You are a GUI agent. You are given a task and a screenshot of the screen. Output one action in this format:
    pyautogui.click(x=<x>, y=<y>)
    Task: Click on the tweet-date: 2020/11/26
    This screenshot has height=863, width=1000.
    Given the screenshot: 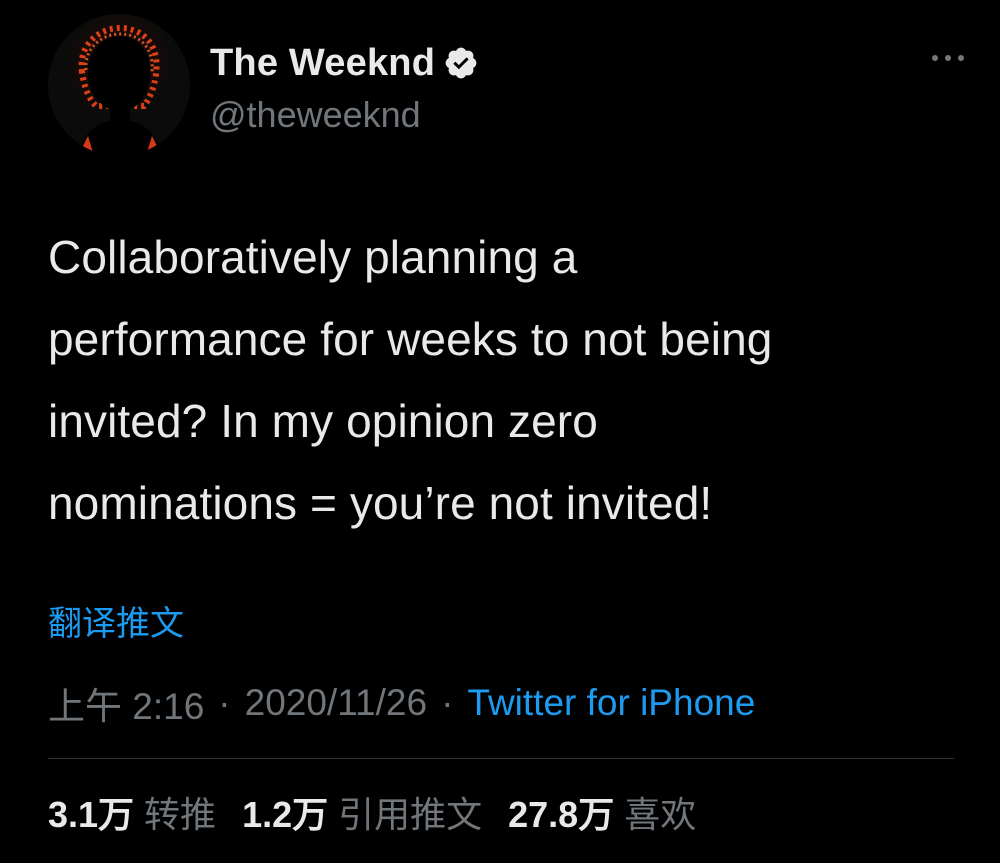 What is the action you would take?
    pyautogui.click(x=336, y=703)
    